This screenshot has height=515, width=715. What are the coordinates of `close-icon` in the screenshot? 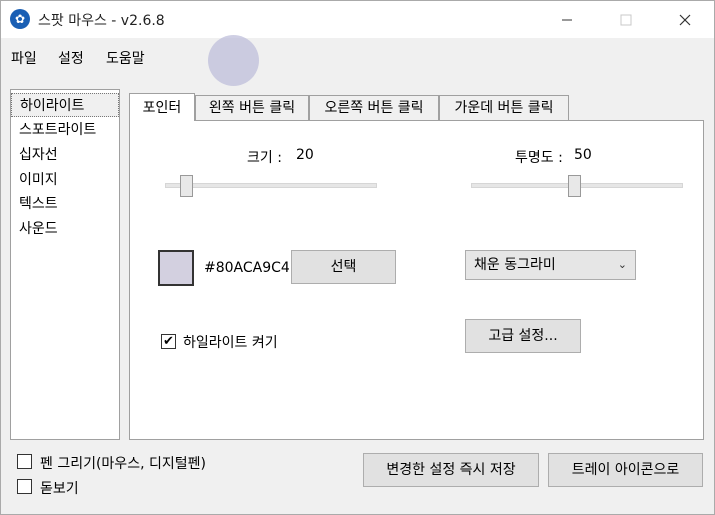 It's located at (685, 19).